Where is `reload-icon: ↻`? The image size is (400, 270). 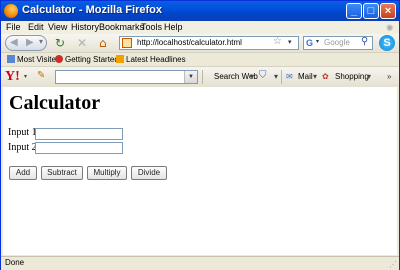 reload-icon: ↻ is located at coordinates (60, 43).